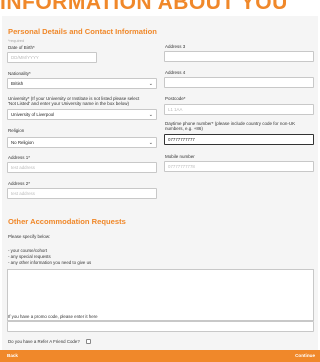 This screenshot has height=362, width=320. I want to click on address3-label: Address 3, so click(175, 46).